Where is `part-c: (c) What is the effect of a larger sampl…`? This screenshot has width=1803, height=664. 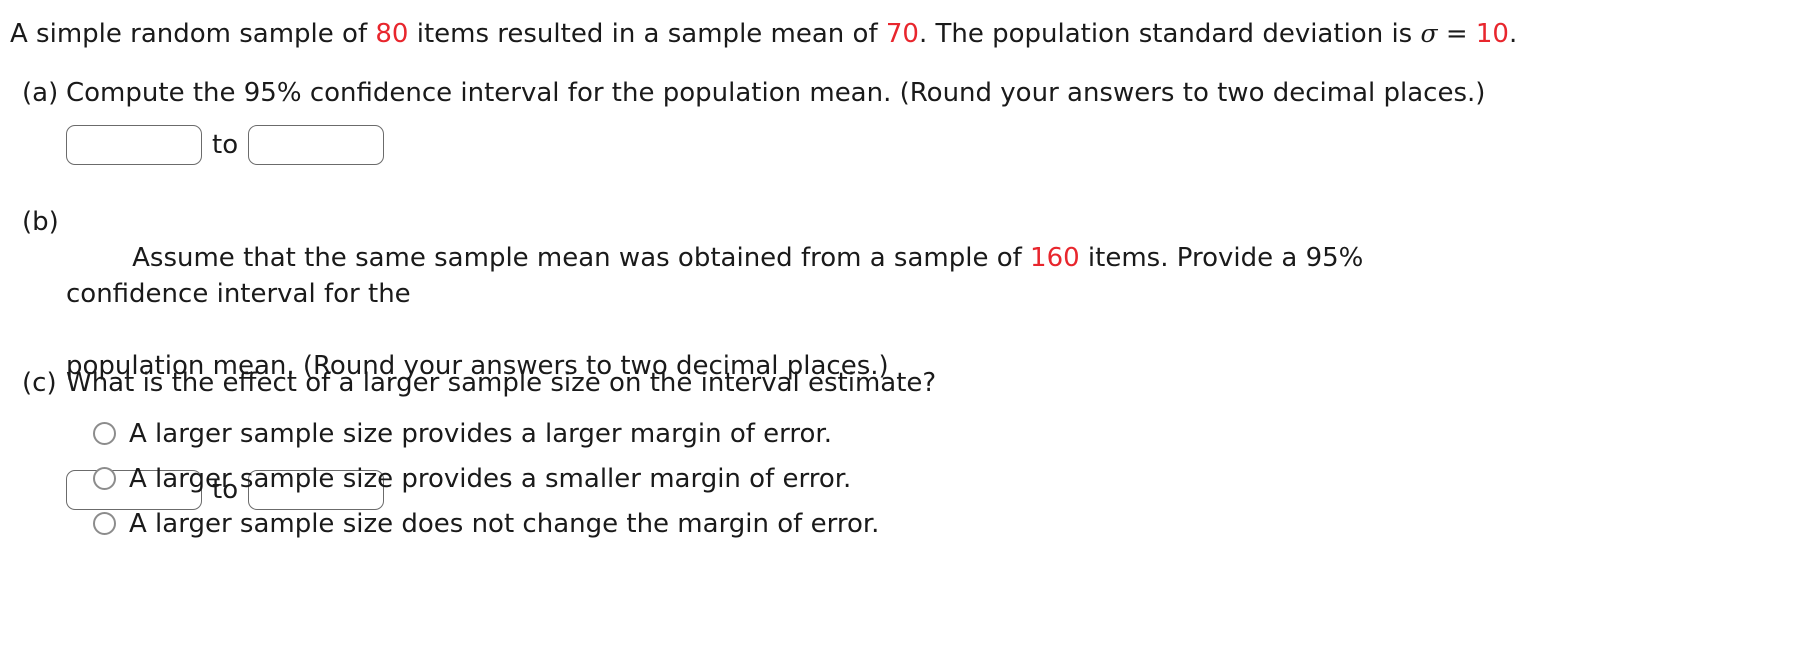 part-c: (c) What is the effect of a larger sampl… is located at coordinates (468, 455).